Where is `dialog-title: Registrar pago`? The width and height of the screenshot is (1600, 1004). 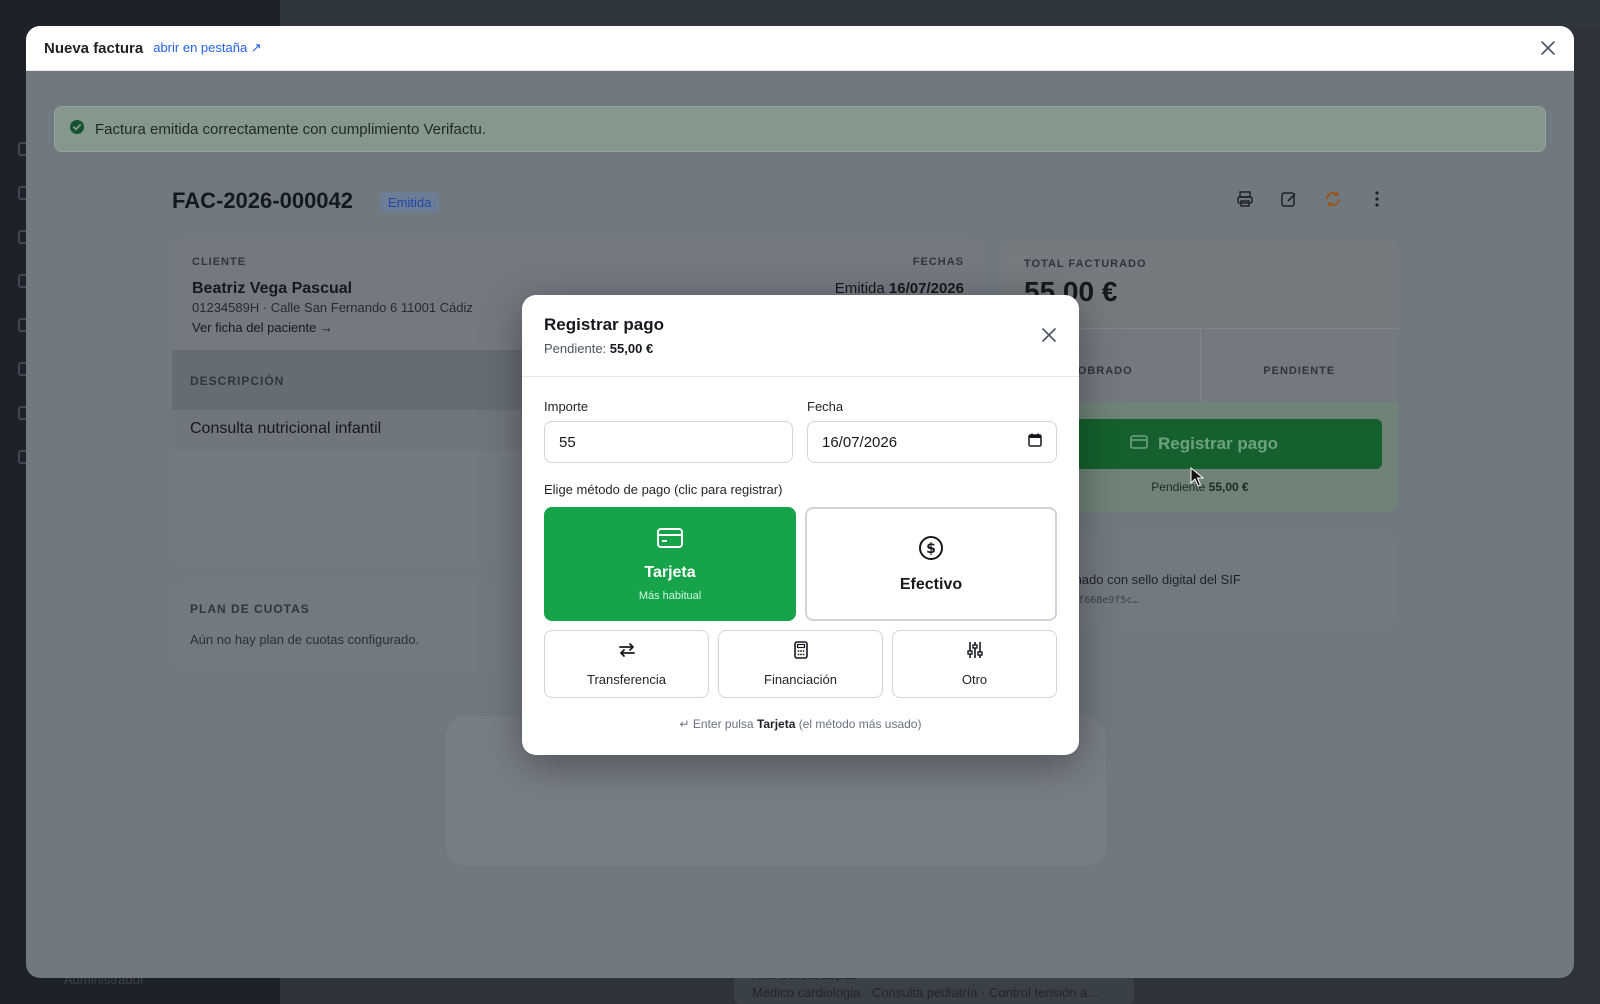
dialog-title: Registrar pago is located at coordinates (604, 324).